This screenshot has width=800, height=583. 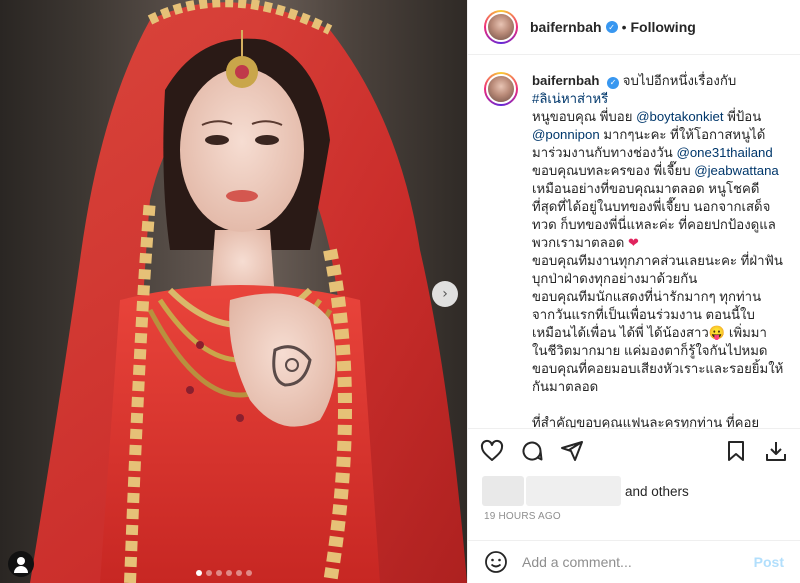 I want to click on caption-line: หนูขอบคุณ พี่บอย @boytakonkiet พี่ป้อน, so click(x=646, y=116).